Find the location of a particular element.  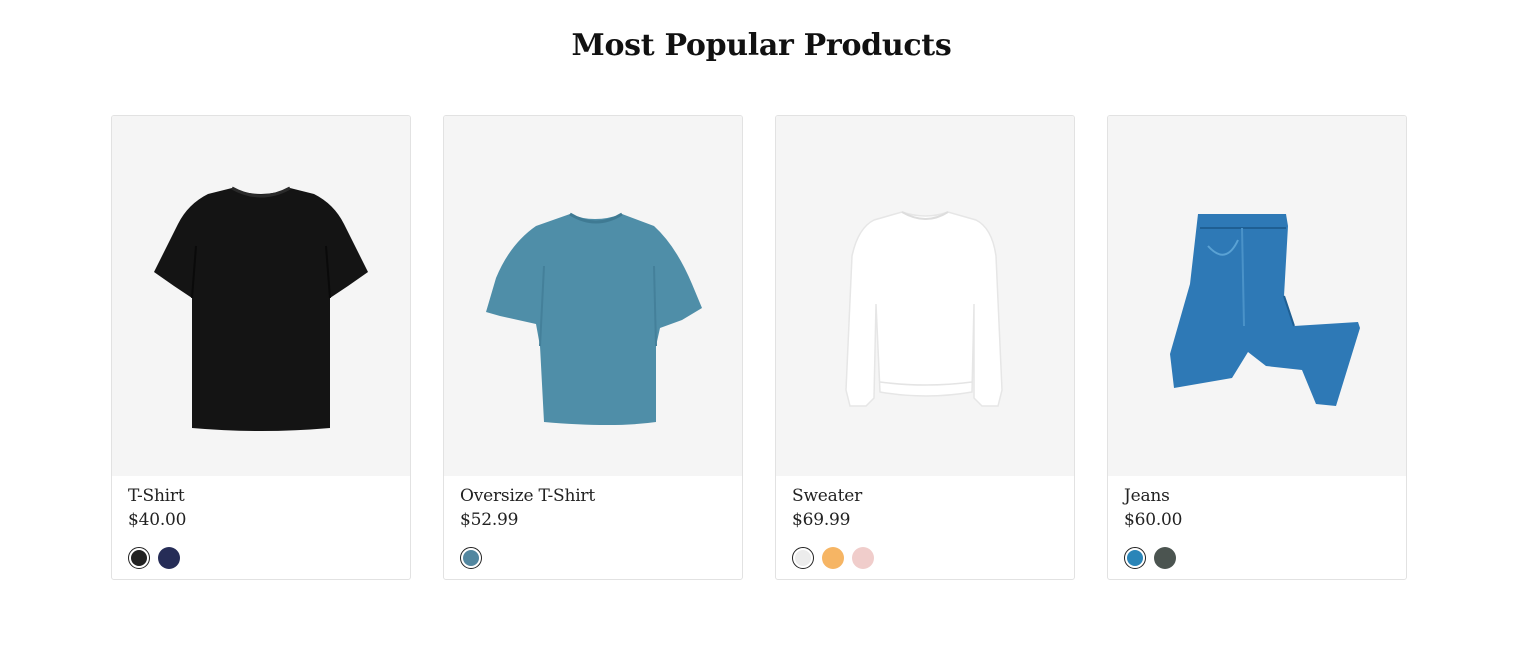

product-info: T-Shirt $40.00 is located at coordinates (261, 522).